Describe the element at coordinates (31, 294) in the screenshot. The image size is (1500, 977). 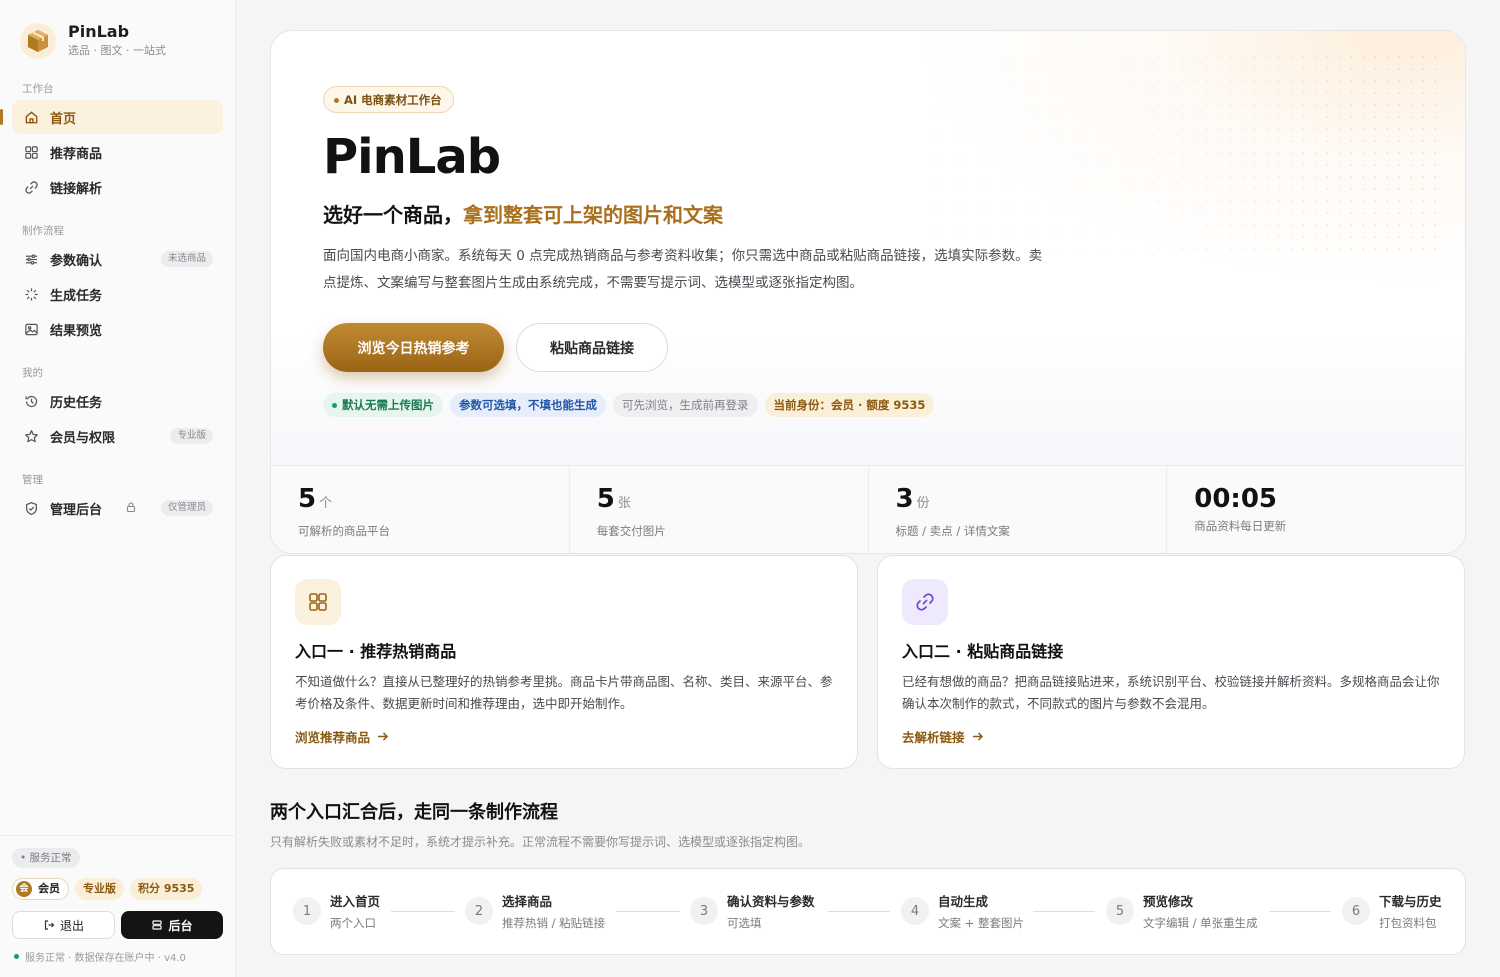
I see `sparkle-icon` at that location.